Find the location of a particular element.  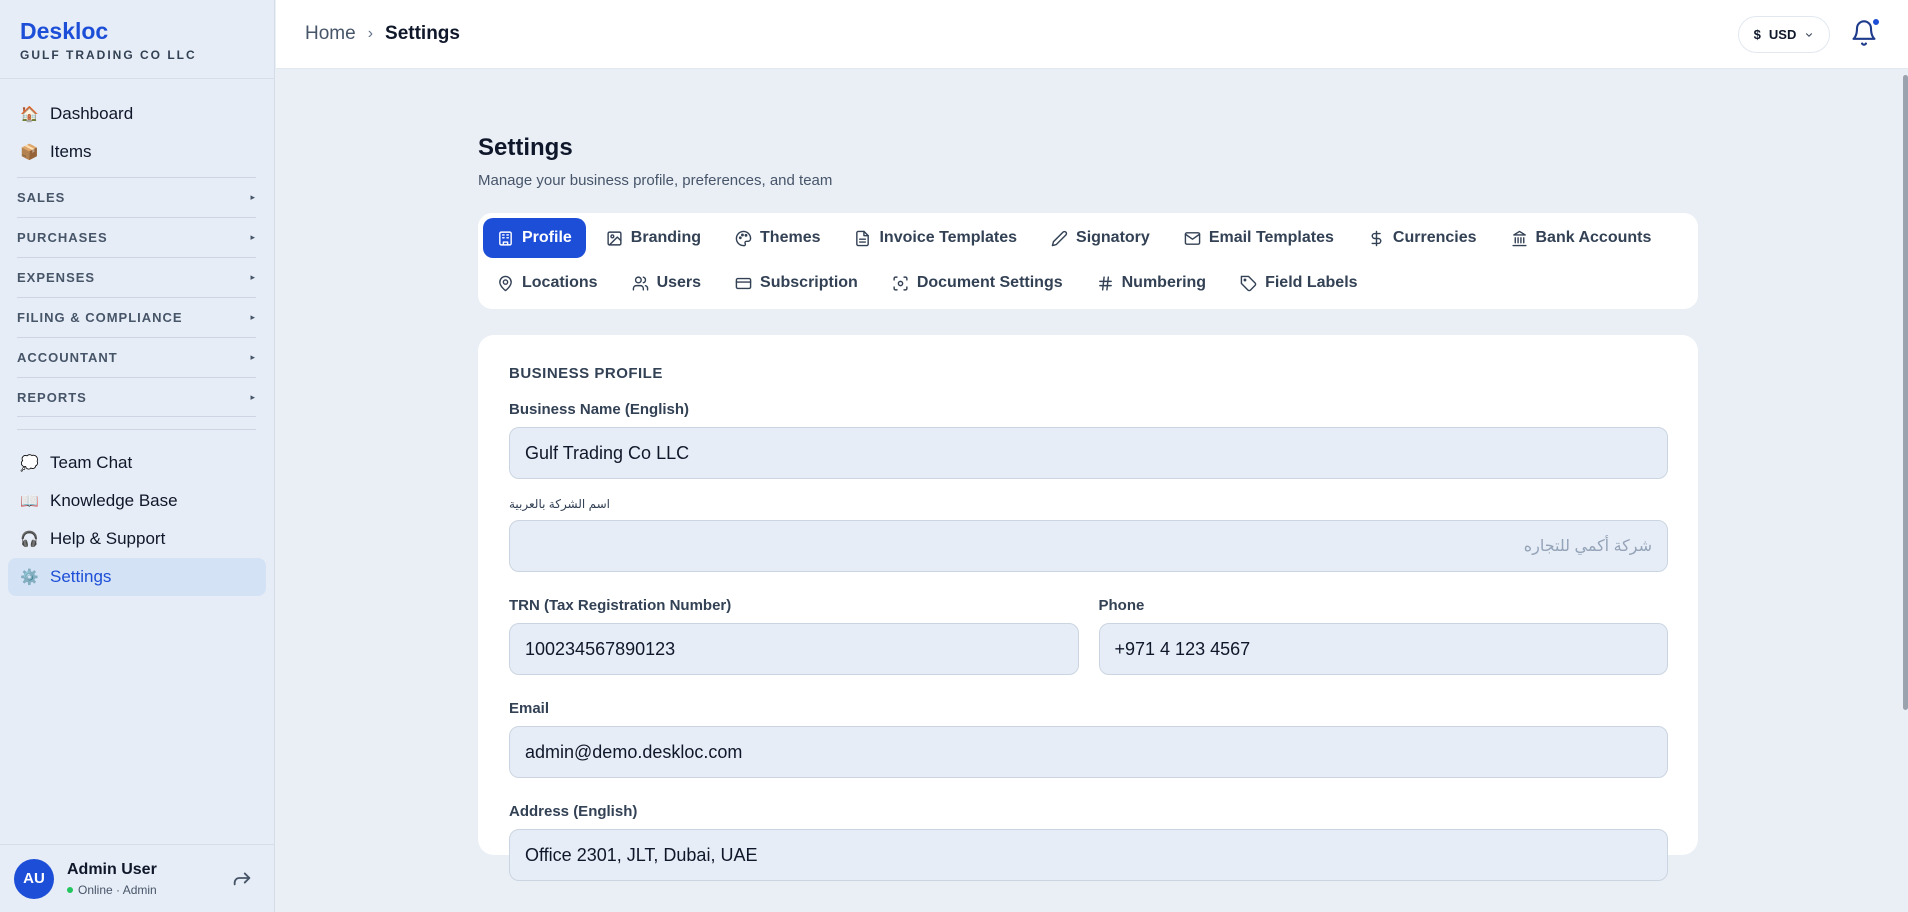

tab-label: Numbering is located at coordinates (1164, 282).